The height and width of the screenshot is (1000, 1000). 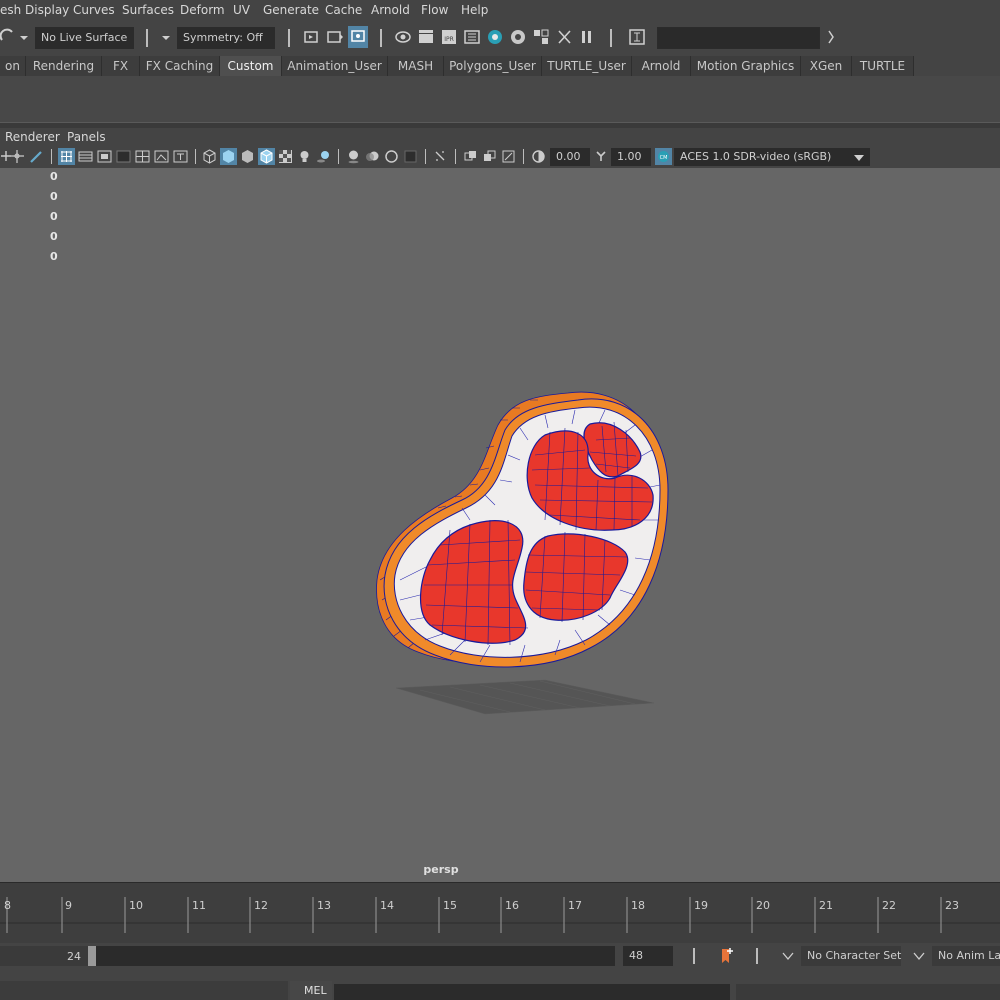 What do you see at coordinates (648, 956) in the screenshot?
I see `max-time-field: 48` at bounding box center [648, 956].